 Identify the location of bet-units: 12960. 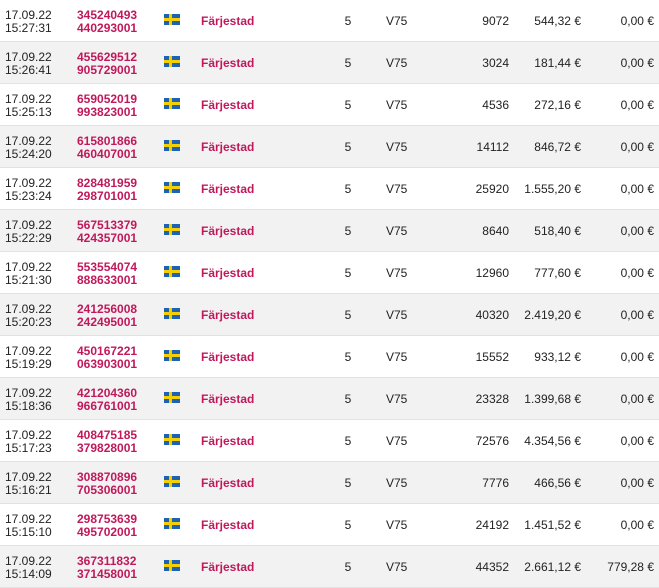
(492, 273).